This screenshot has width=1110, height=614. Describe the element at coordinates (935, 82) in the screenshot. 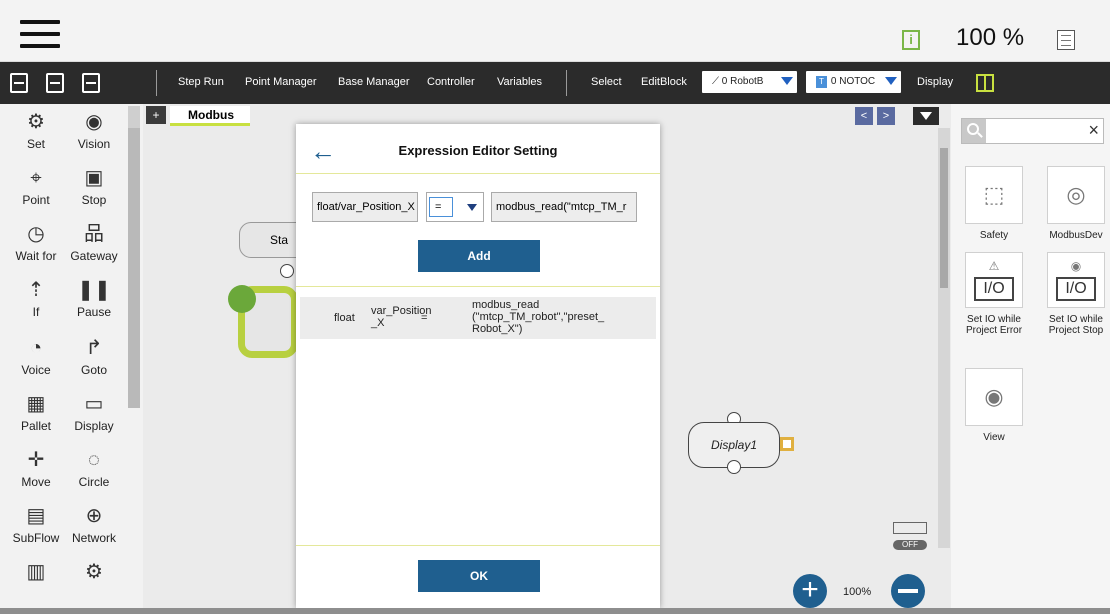

I see `display-button: Display` at that location.